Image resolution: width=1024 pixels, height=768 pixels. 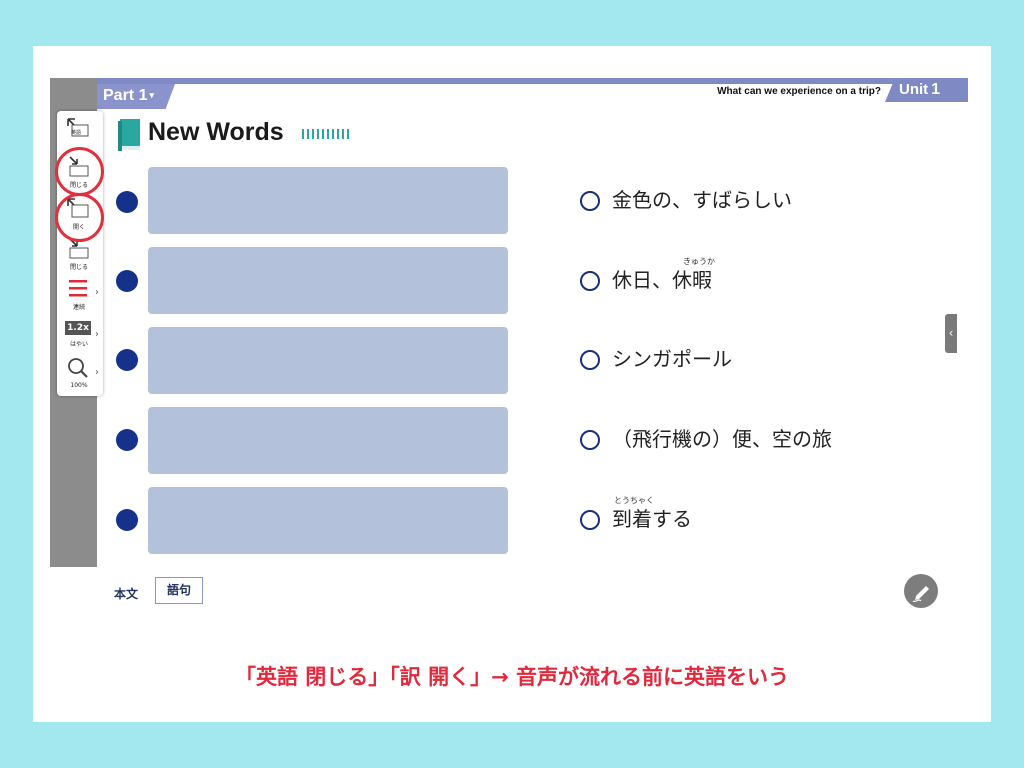 What do you see at coordinates (532, 81) in the screenshot?
I see `header-bar` at bounding box center [532, 81].